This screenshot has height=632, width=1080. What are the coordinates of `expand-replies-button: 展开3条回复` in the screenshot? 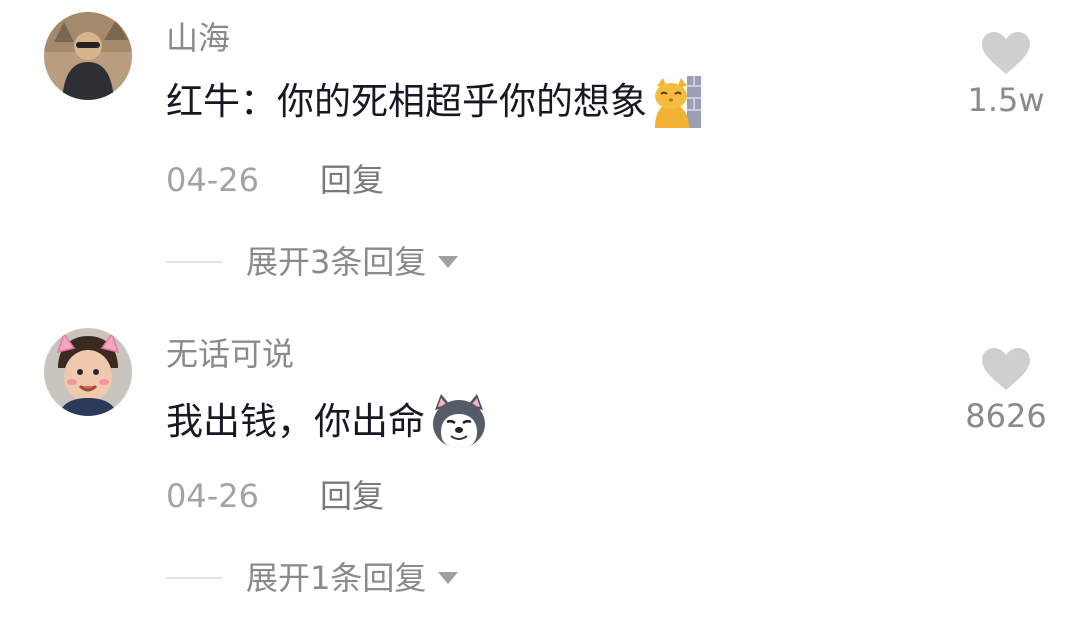 It's located at (312, 262).